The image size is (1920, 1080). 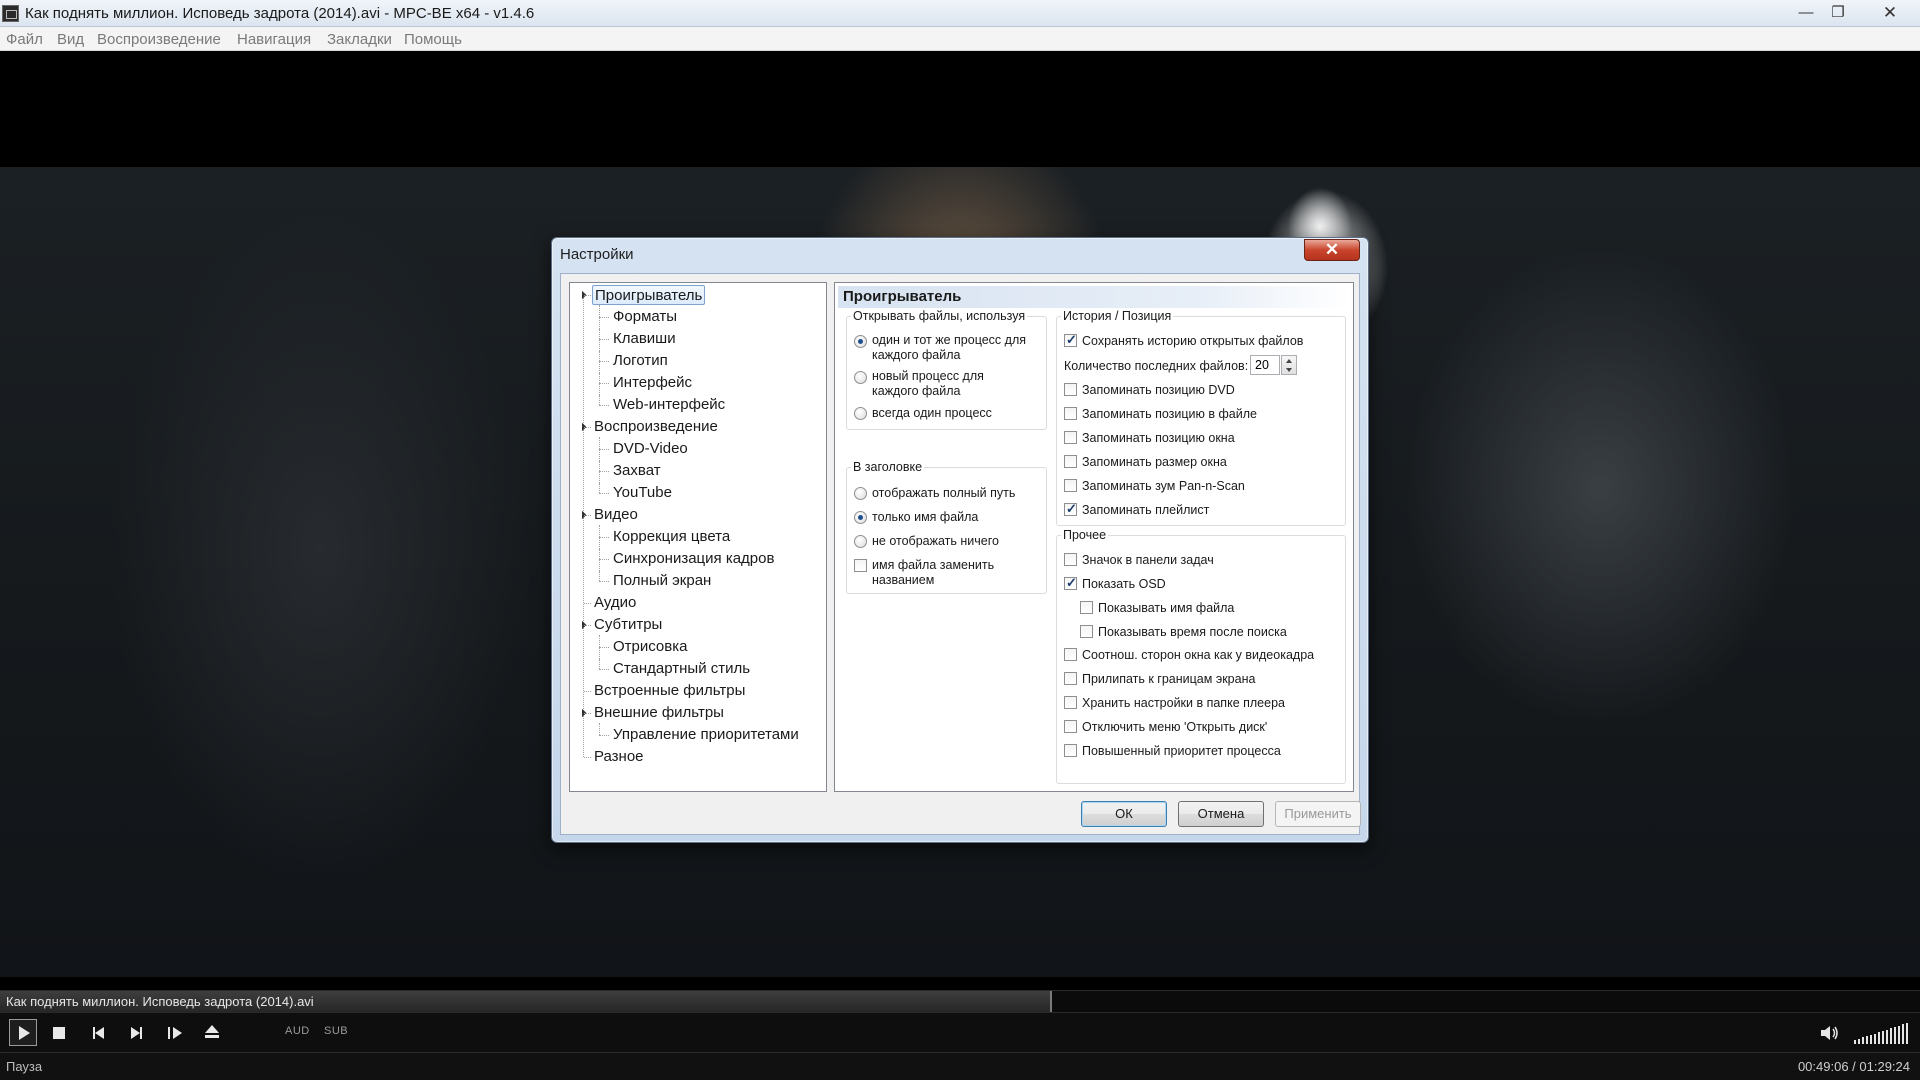 I want to click on subtitle-track-button: SUB, so click(x=336, y=1031).